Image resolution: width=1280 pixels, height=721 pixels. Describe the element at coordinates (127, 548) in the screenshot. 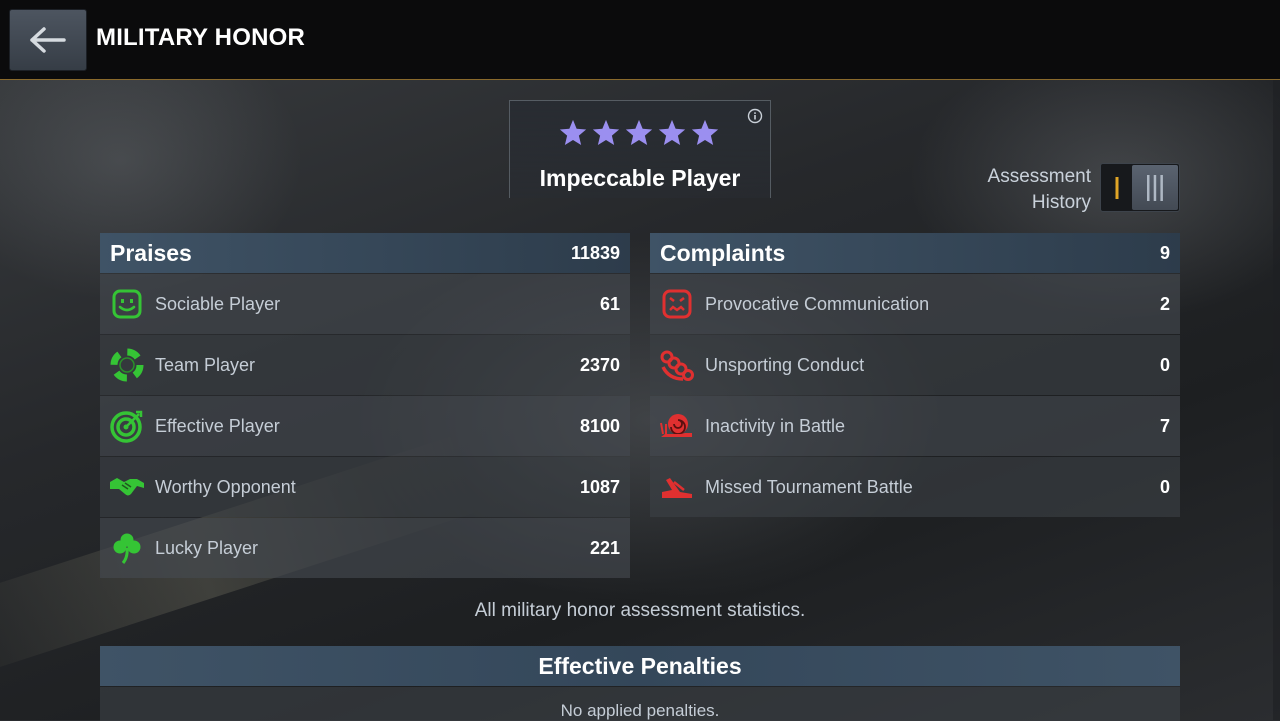

I see `clover-icon` at that location.